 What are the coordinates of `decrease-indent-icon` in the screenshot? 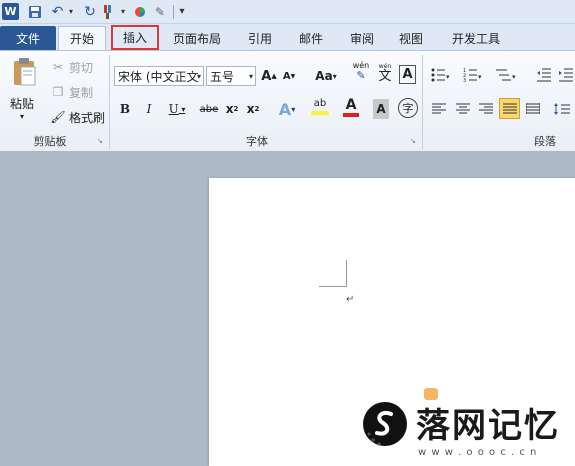 It's located at (544, 75).